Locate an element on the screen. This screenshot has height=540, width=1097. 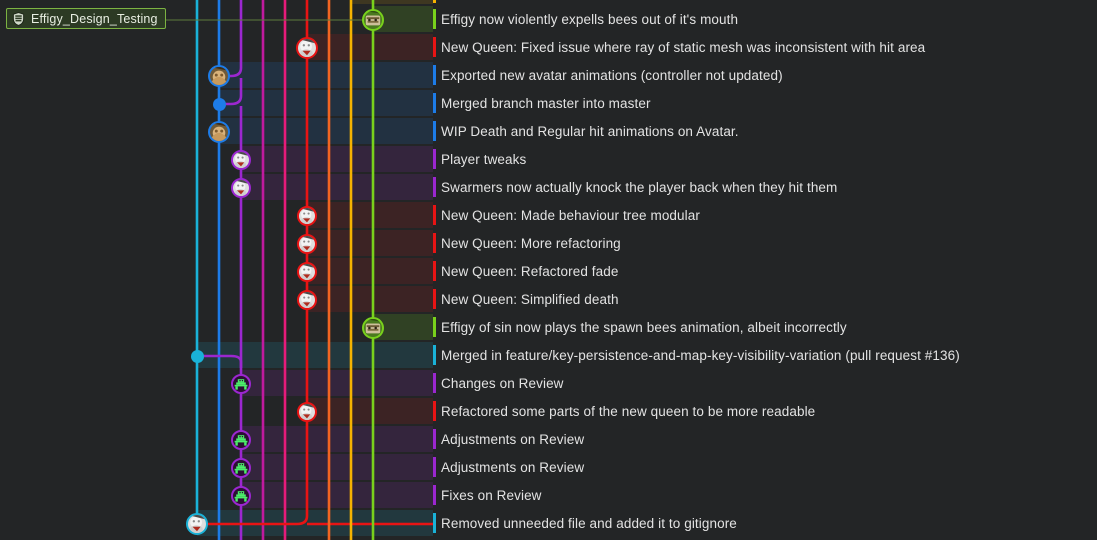
branch-label-effigy-design-testing: Effigy_Design_Testing is located at coordinates (86, 18).